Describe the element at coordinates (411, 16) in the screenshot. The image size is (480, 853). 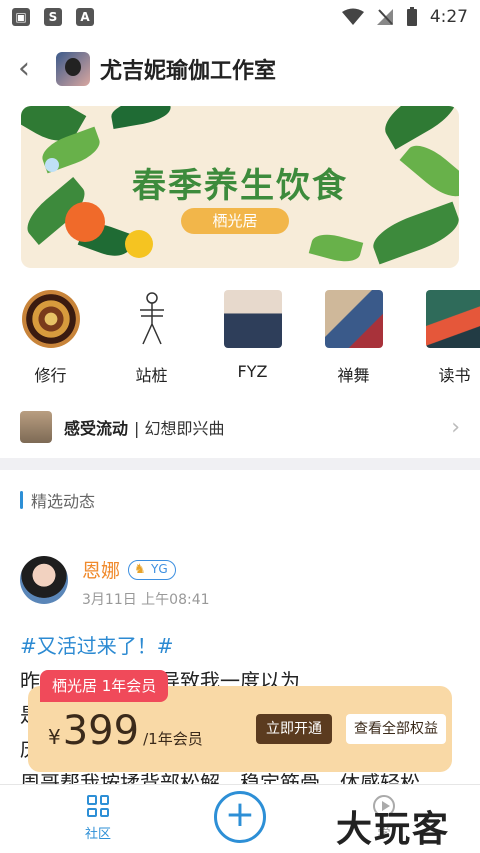
I see `battery-icon` at that location.